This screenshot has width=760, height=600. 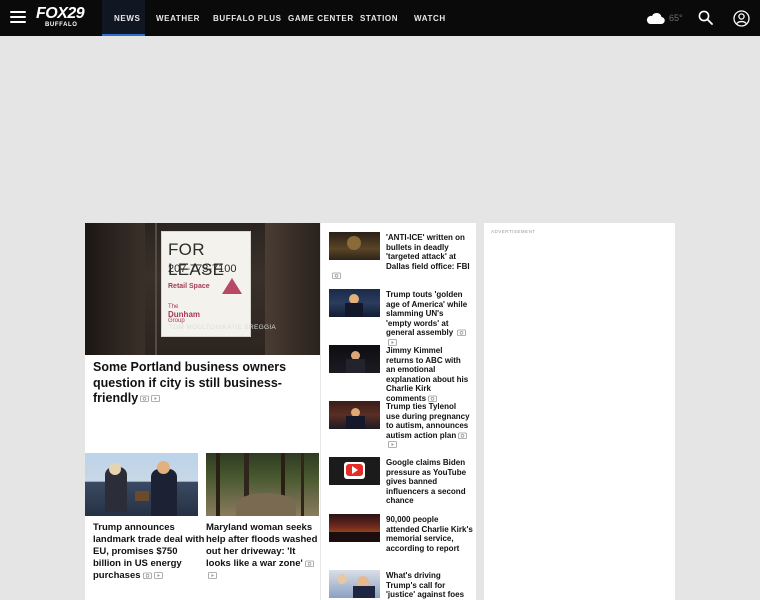 I want to click on side-thumb-un, so click(x=354, y=303).